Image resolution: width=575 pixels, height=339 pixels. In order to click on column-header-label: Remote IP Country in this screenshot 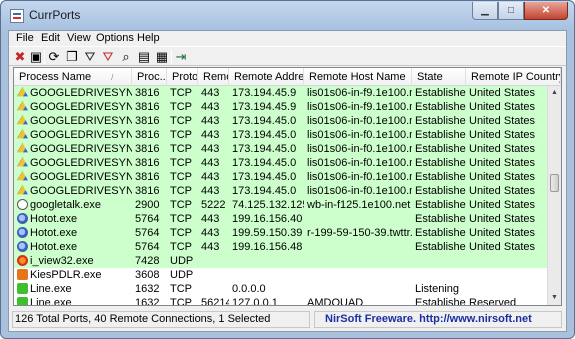, I will do `click(516, 77)`.